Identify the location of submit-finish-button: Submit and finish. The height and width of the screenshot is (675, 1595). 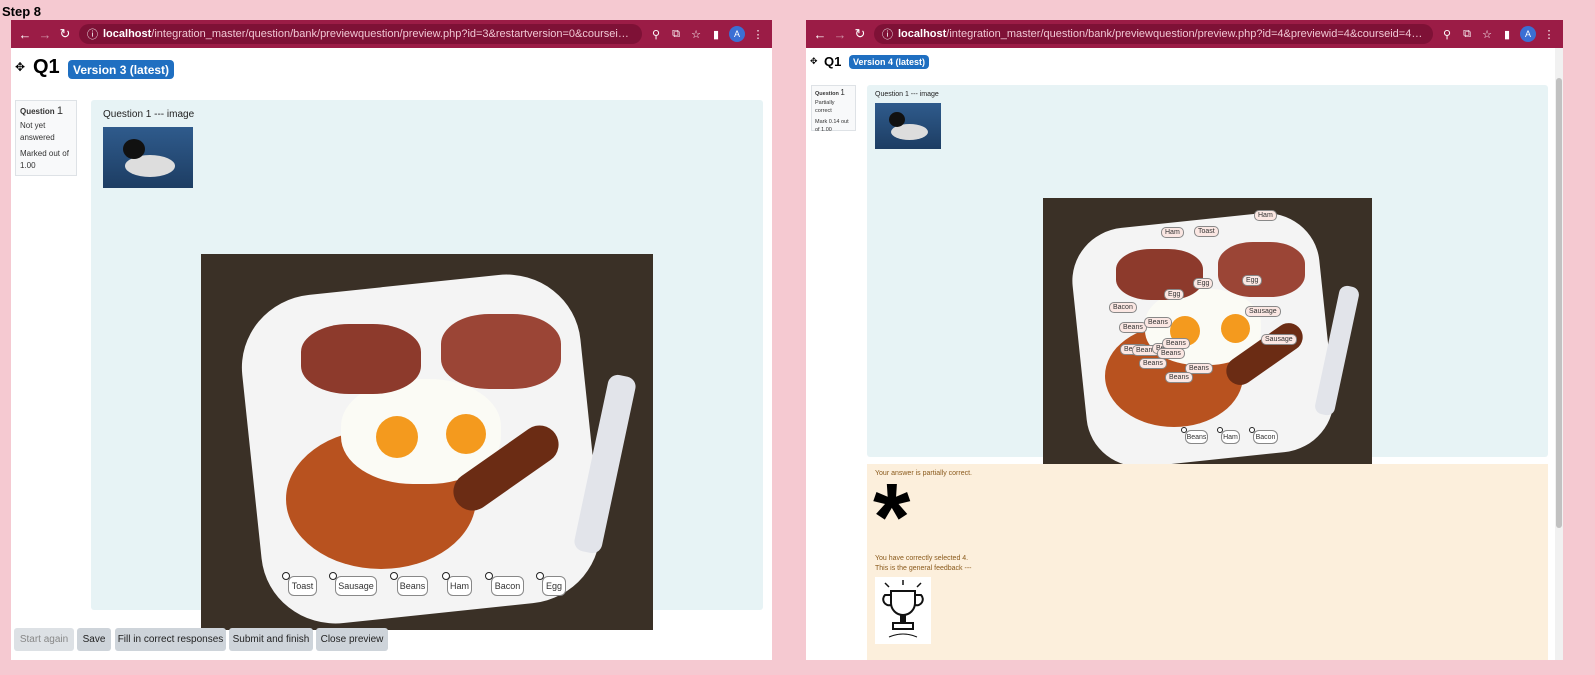
(271, 639).